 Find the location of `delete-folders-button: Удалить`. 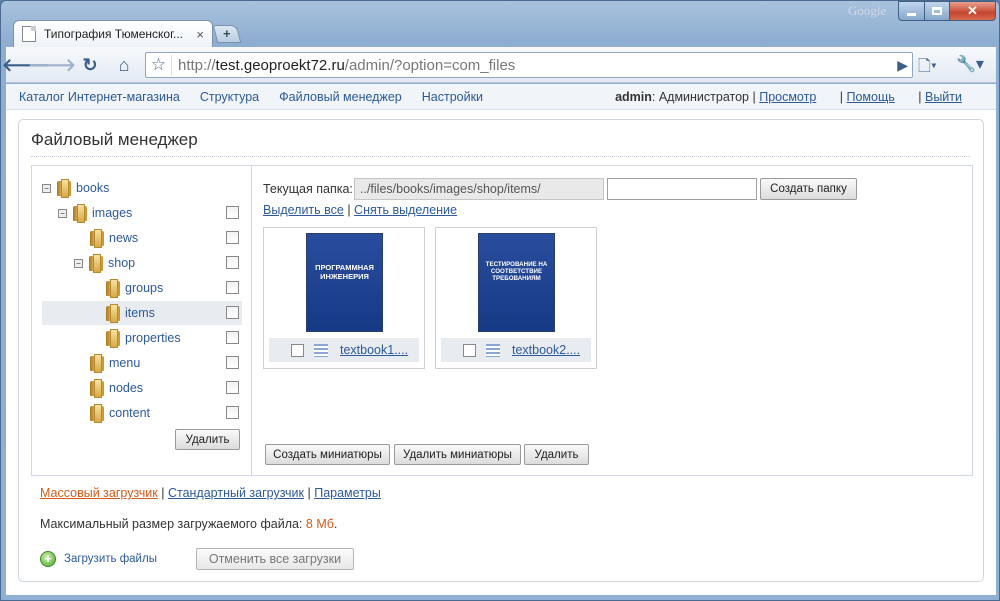

delete-folders-button: Удалить is located at coordinates (207, 439).